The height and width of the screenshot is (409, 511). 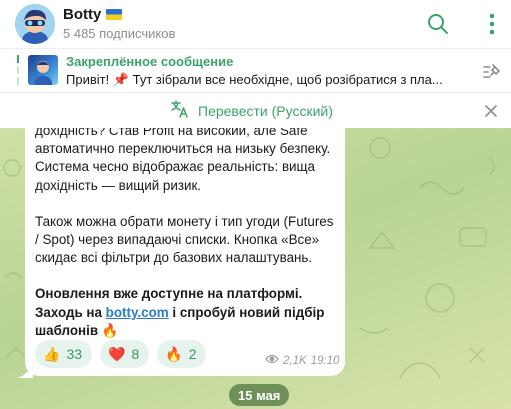 What do you see at coordinates (491, 72) in the screenshot?
I see `pin-list-icon` at bounding box center [491, 72].